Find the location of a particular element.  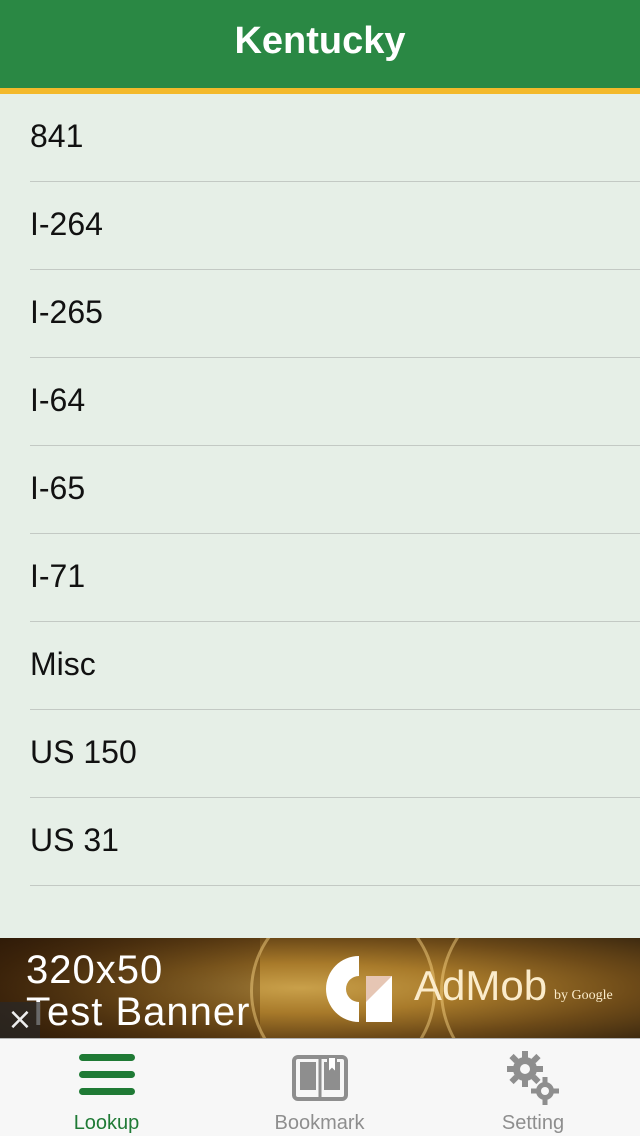

ad-banner: 320x50 Test Banner AdMob by Google is located at coordinates (320, 988).